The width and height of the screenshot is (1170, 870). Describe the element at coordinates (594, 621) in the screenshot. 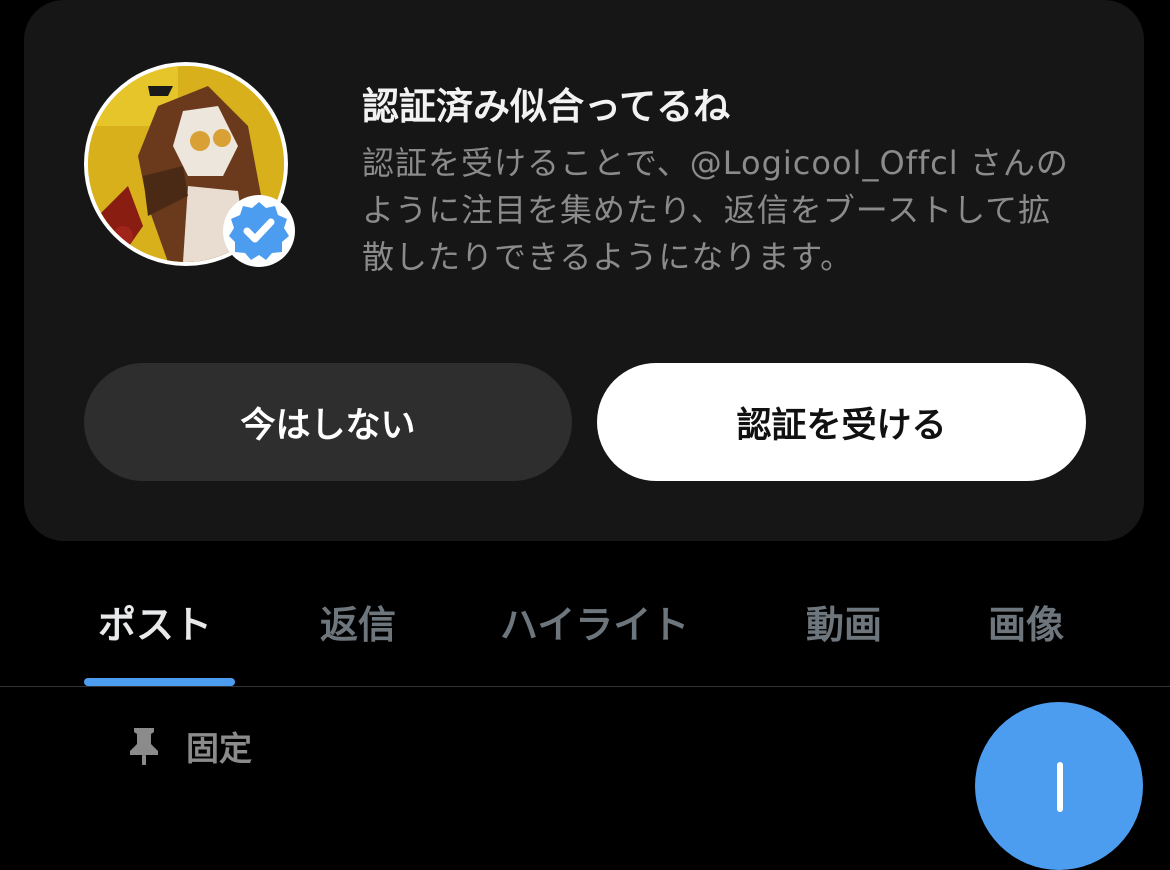

I see `tab-highlights: ハイライト` at that location.